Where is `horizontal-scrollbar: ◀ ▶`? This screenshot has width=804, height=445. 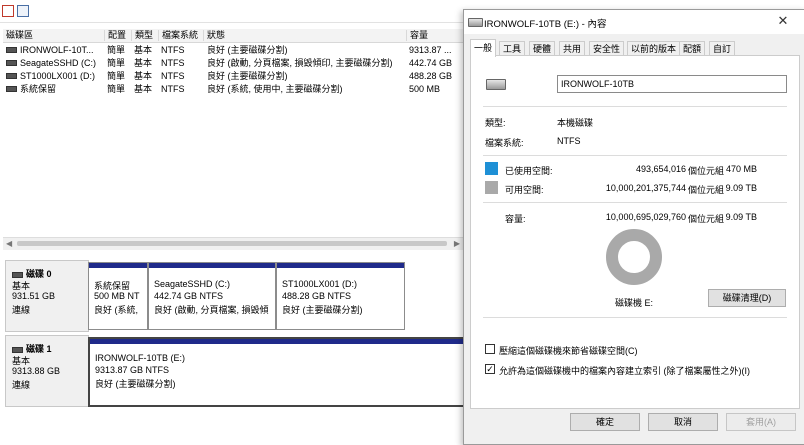 horizontal-scrollbar: ◀ ▶ is located at coordinates (233, 243).